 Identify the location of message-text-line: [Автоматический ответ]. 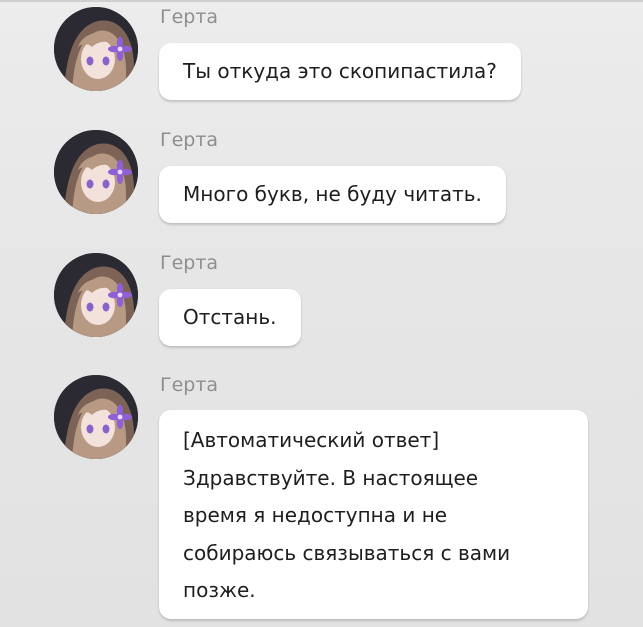
(311, 440).